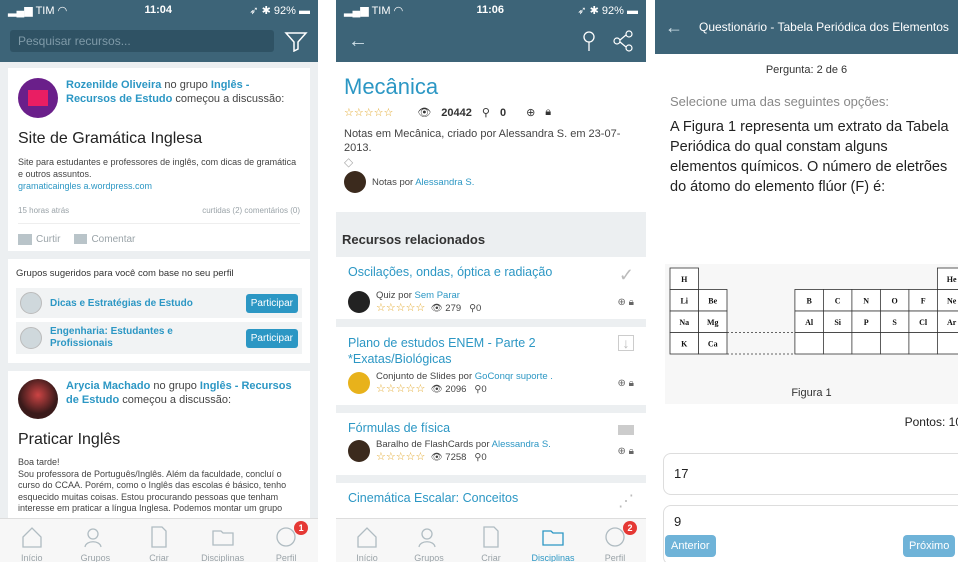 The image size is (958, 562). I want to click on views-count: 2096, so click(456, 389).